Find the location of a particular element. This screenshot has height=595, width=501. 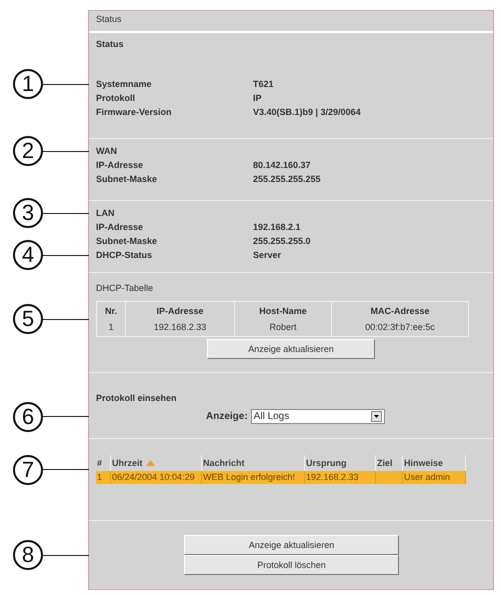

callout-number: 6 is located at coordinates (28, 417).